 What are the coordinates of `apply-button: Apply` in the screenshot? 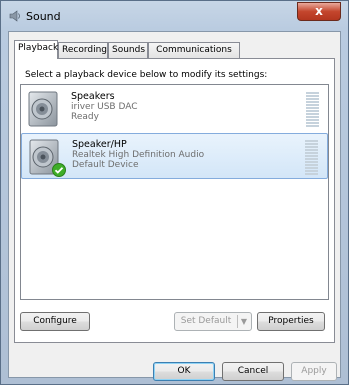 It's located at (314, 371).